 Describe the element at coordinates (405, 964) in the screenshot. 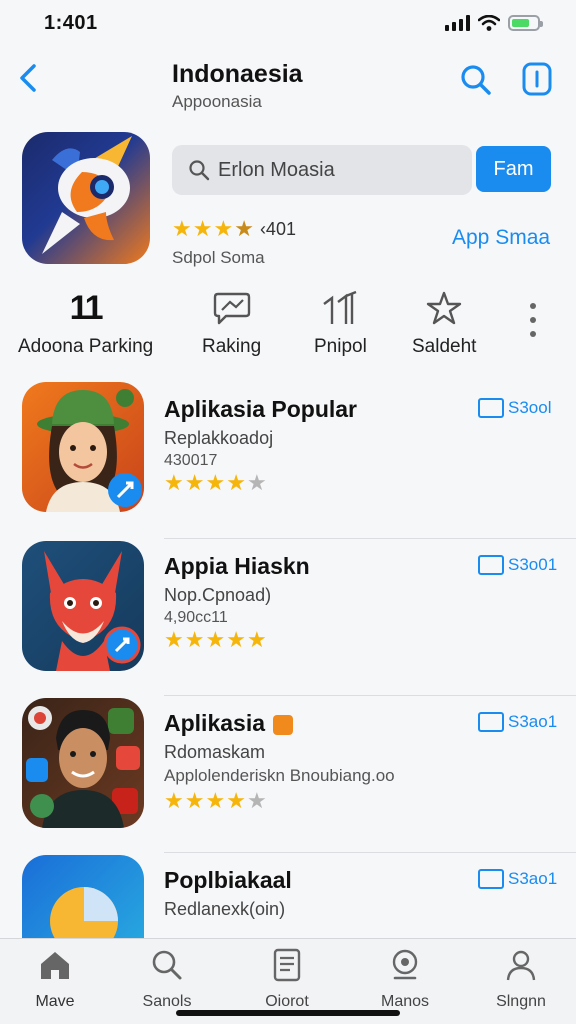

I see `podcast-icon` at that location.